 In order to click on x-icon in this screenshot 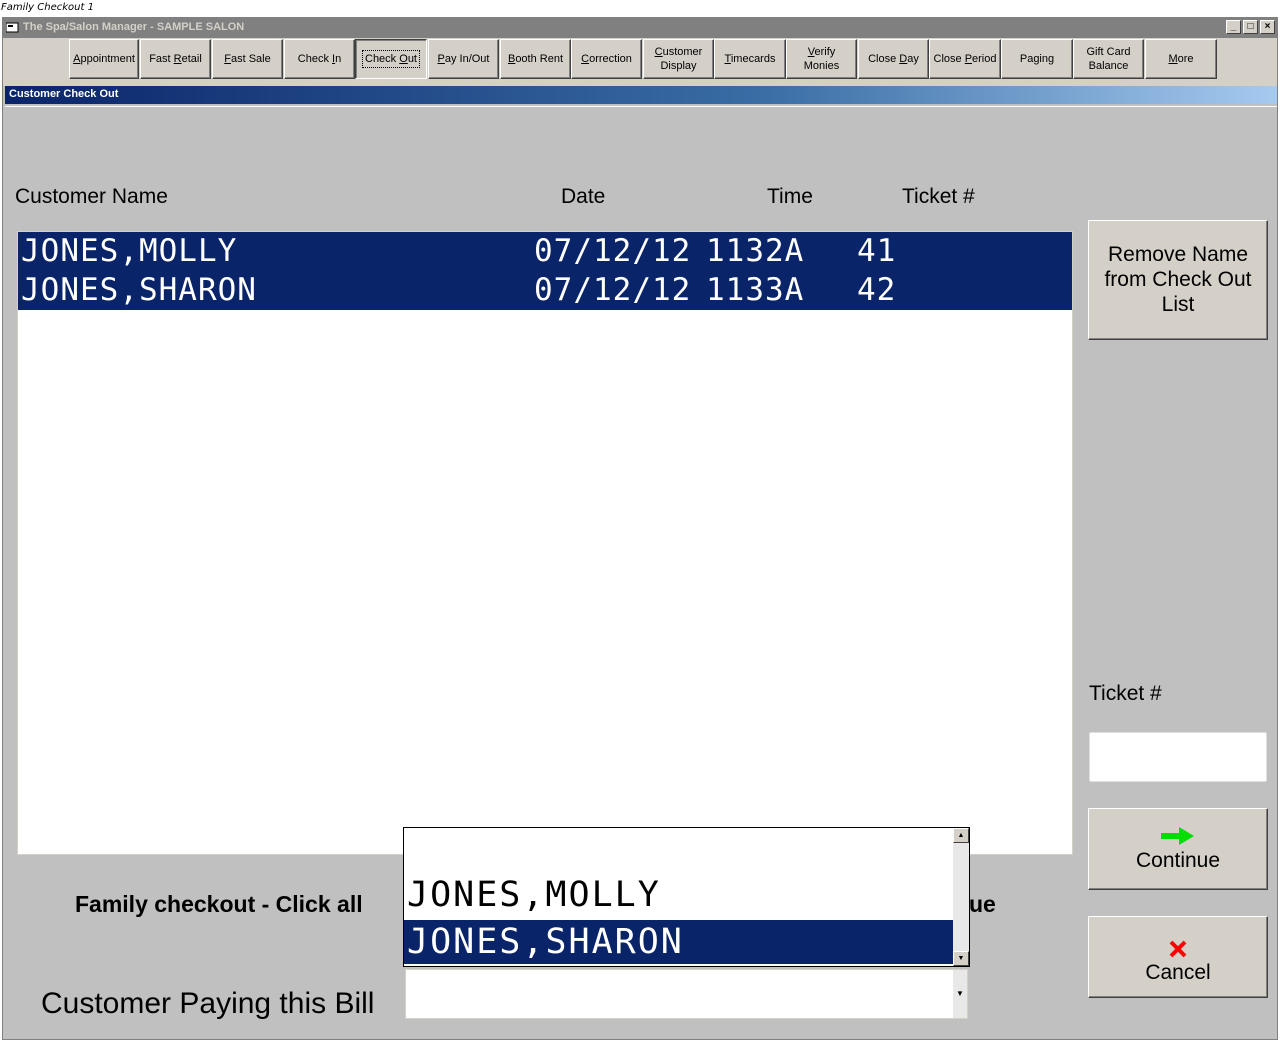, I will do `click(1178, 949)`.